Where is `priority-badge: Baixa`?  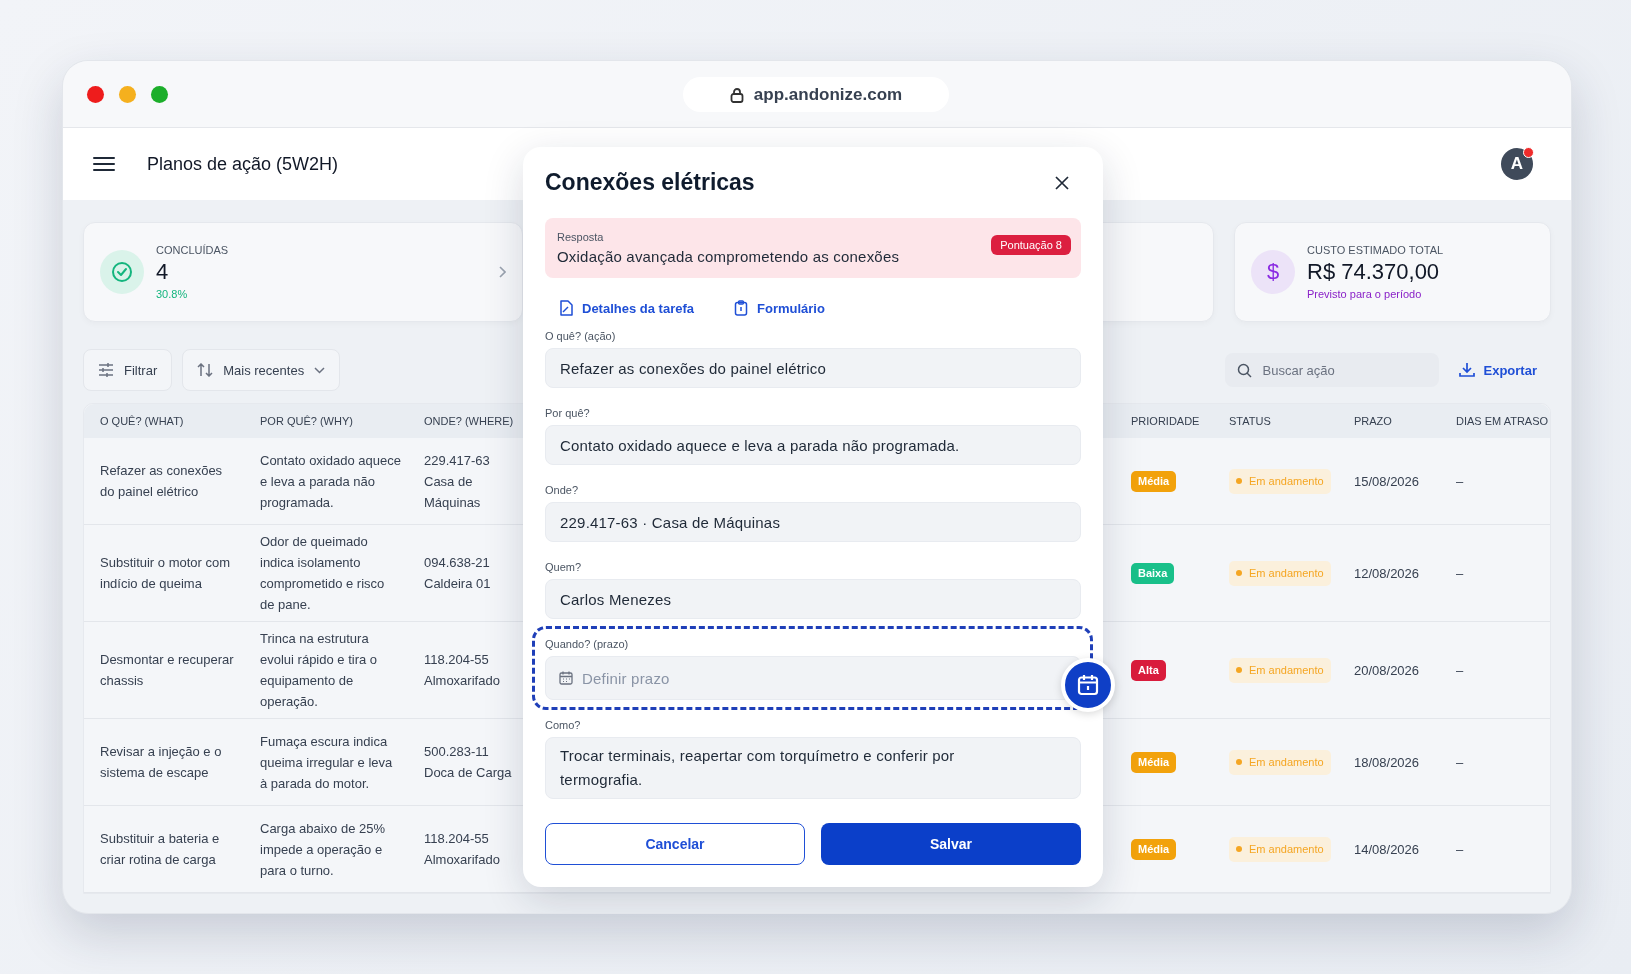
priority-badge: Baixa is located at coordinates (1153, 573).